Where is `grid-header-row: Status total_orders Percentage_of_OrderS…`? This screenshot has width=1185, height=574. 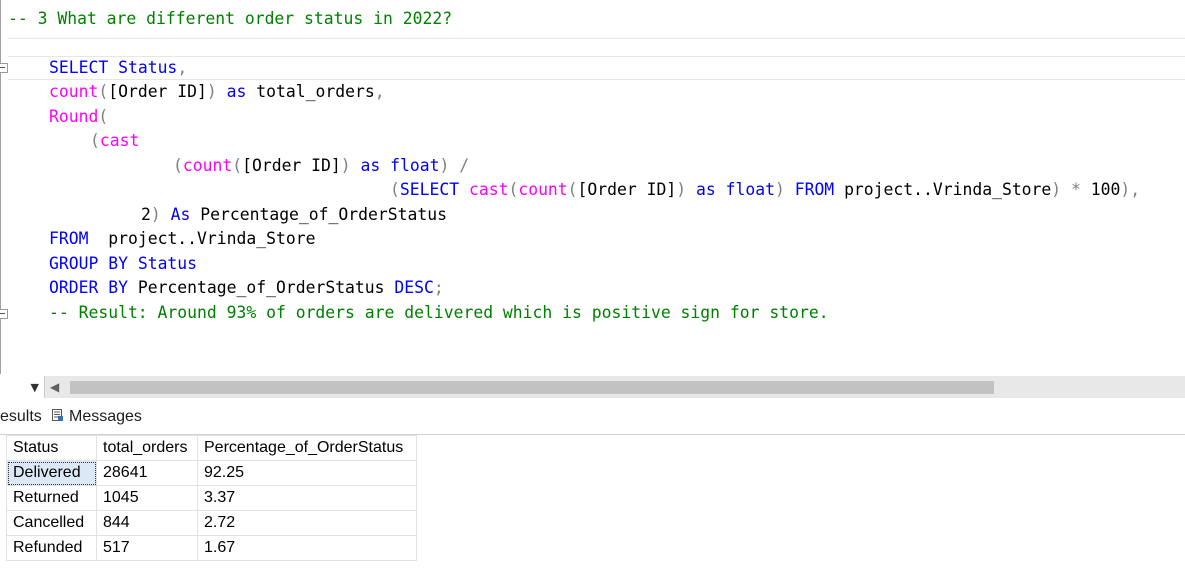 grid-header-row: Status total_orders Percentage_of_OrderS… is located at coordinates (211, 448).